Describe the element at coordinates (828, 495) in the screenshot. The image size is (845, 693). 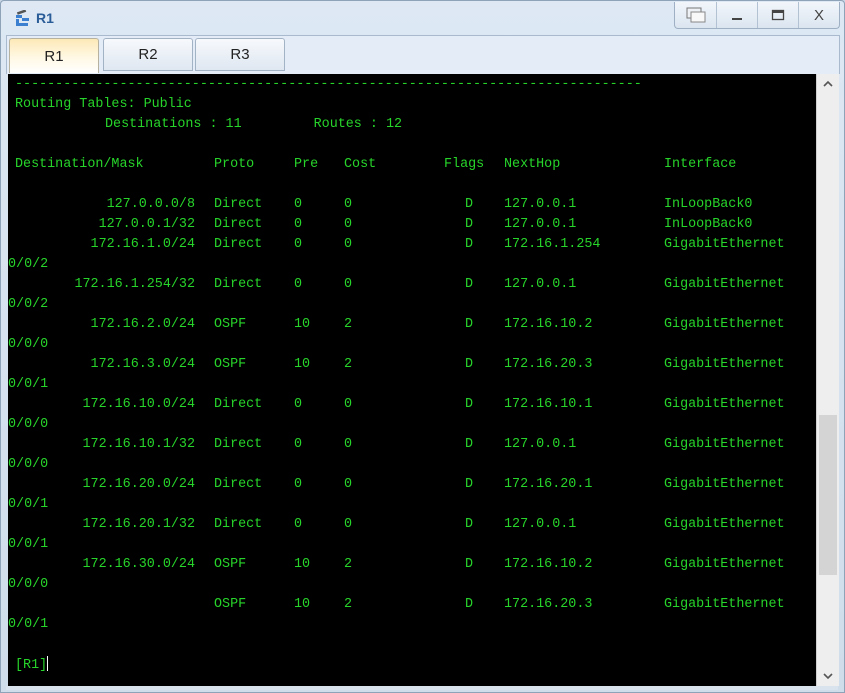
I see `scrollbar-thumb` at that location.